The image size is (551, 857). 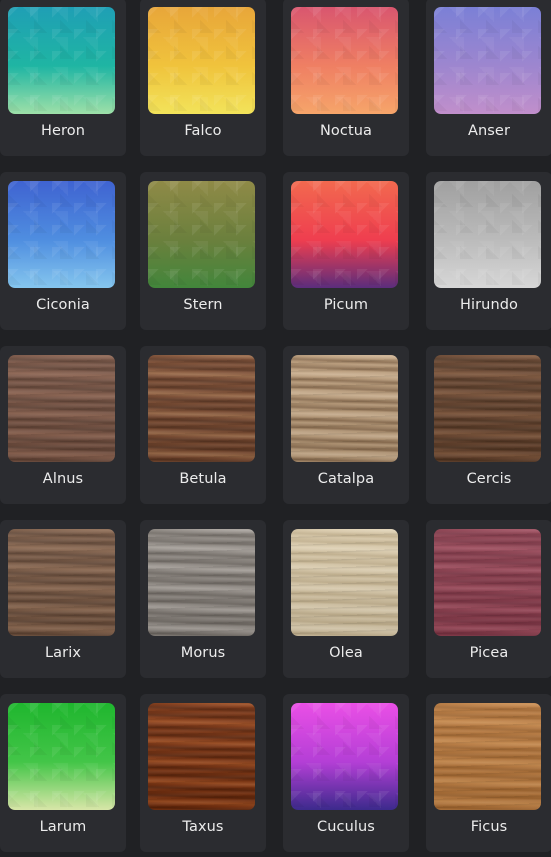 I want to click on theme-label-hirundo: Hirundo, so click(x=489, y=305).